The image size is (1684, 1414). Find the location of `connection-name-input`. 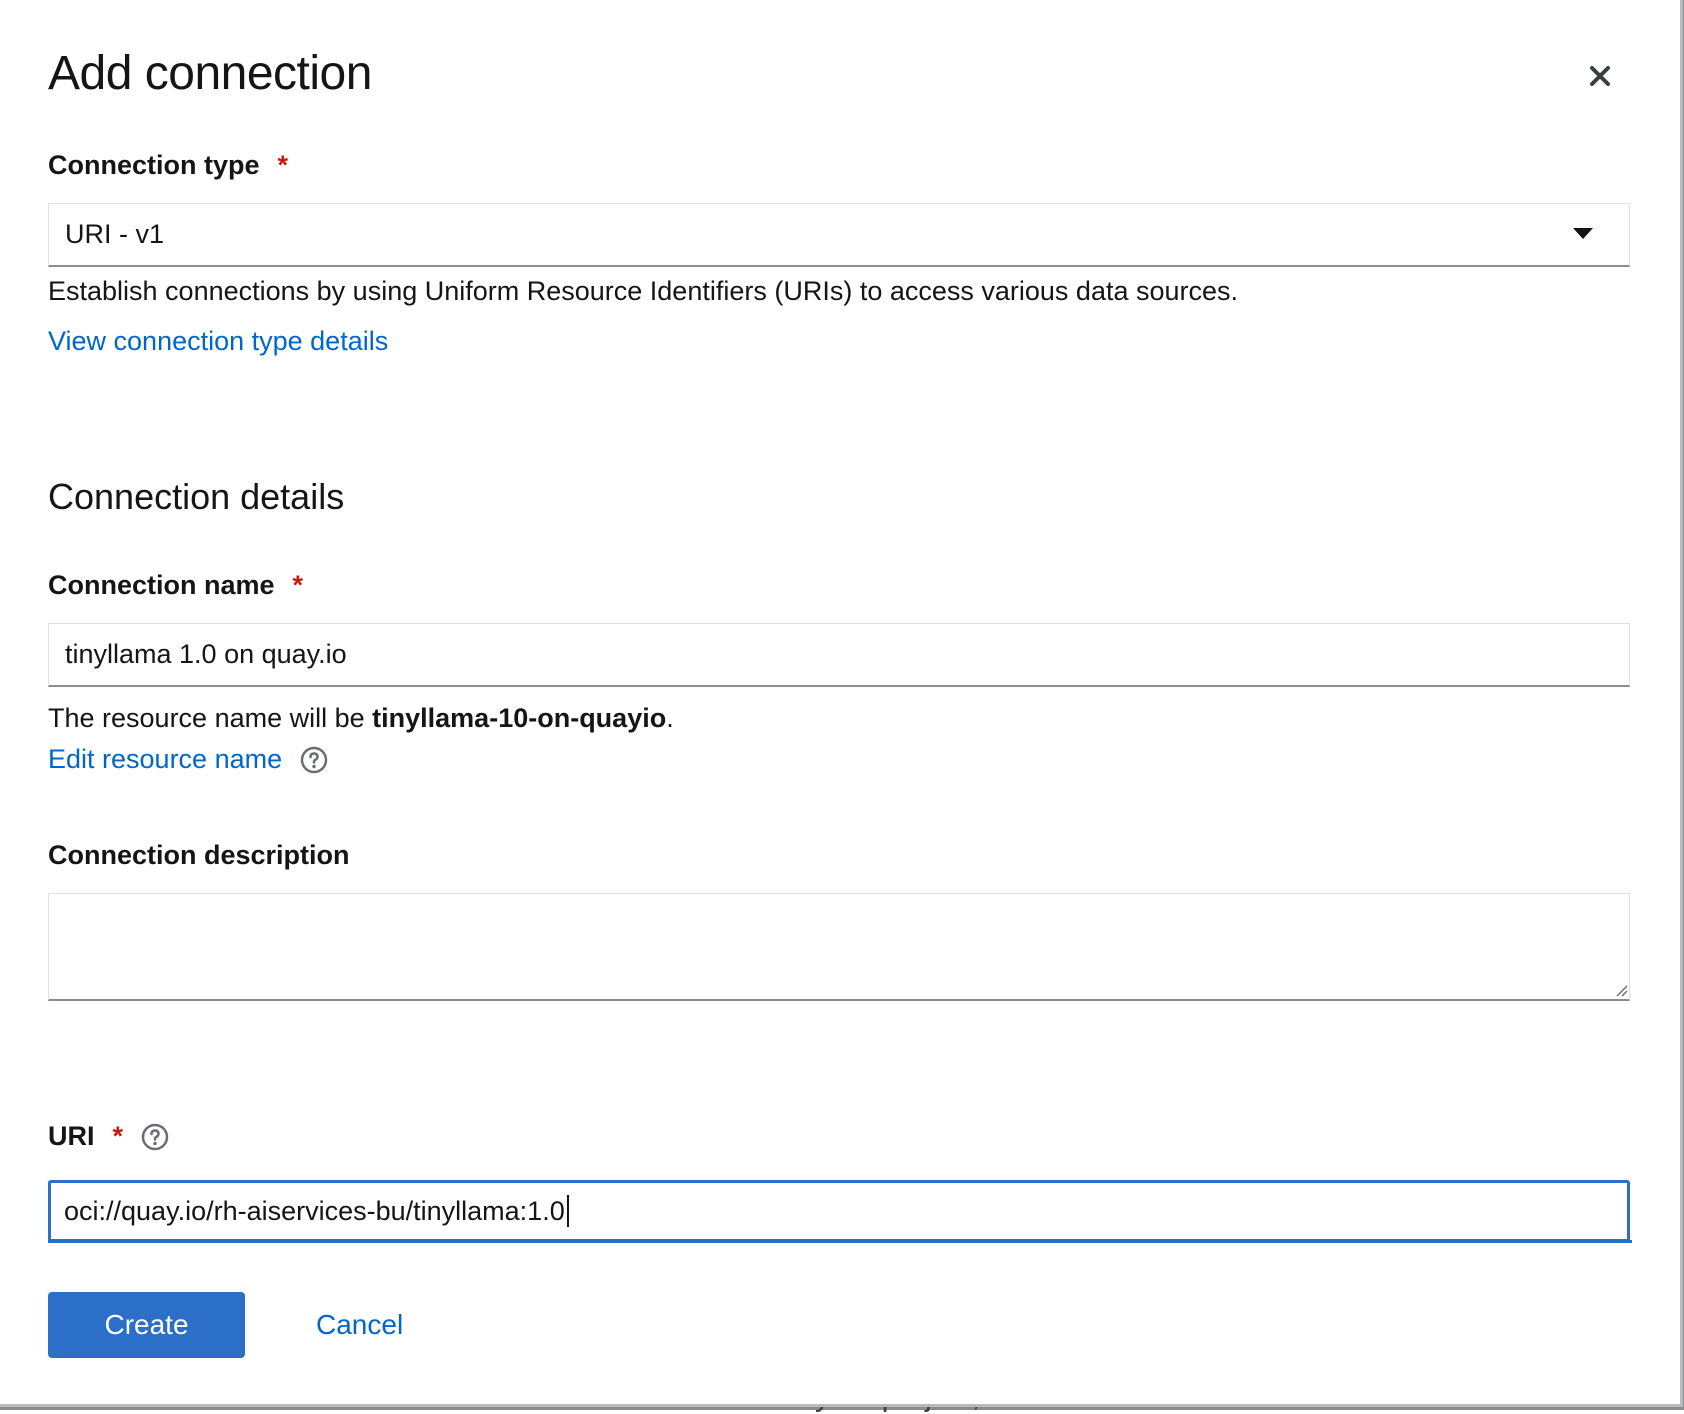

connection-name-input is located at coordinates (839, 655).